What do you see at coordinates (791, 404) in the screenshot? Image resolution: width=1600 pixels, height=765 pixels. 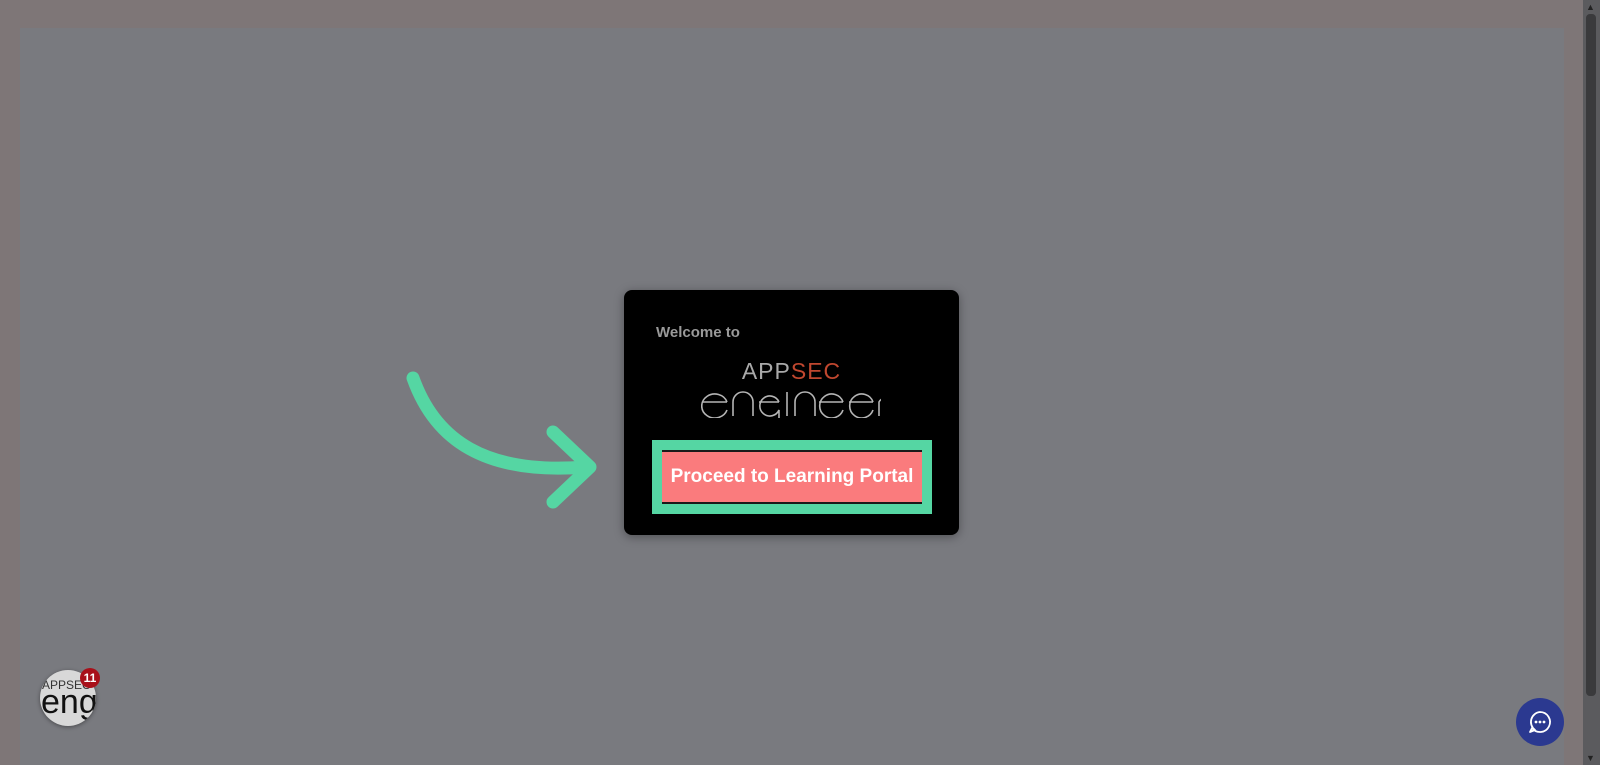 I see `logo-engineer-wordmark` at bounding box center [791, 404].